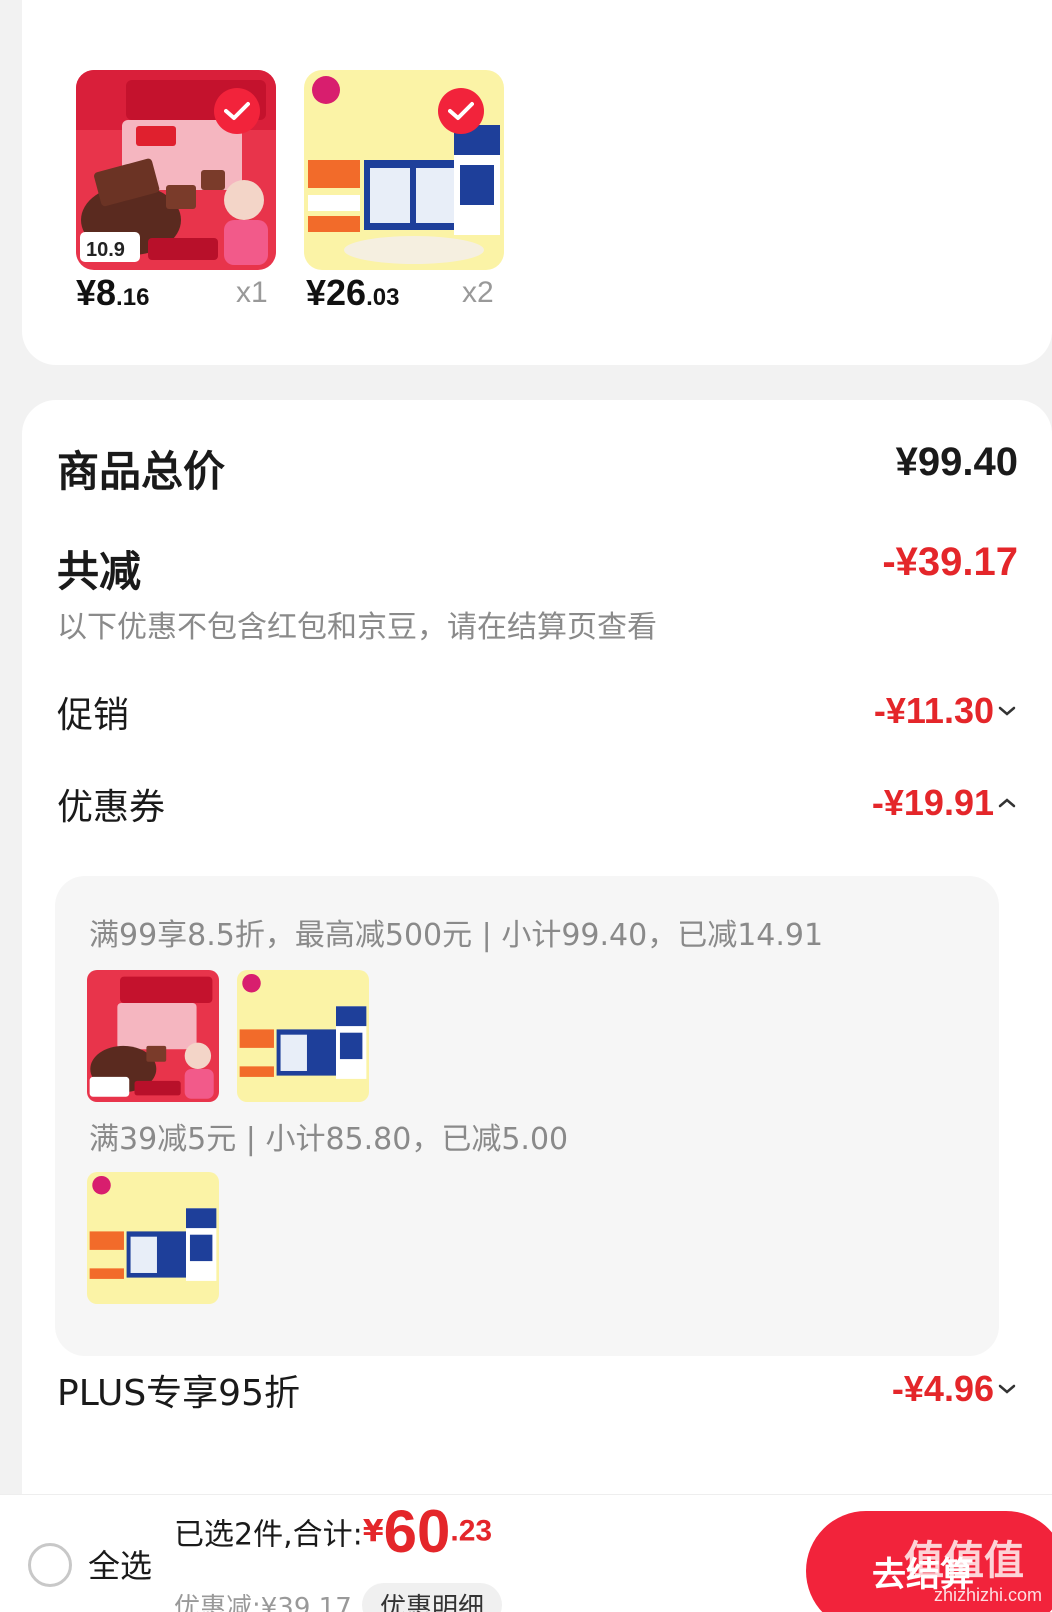  I want to click on plus-discount-value: -¥4.96, so click(943, 1389).